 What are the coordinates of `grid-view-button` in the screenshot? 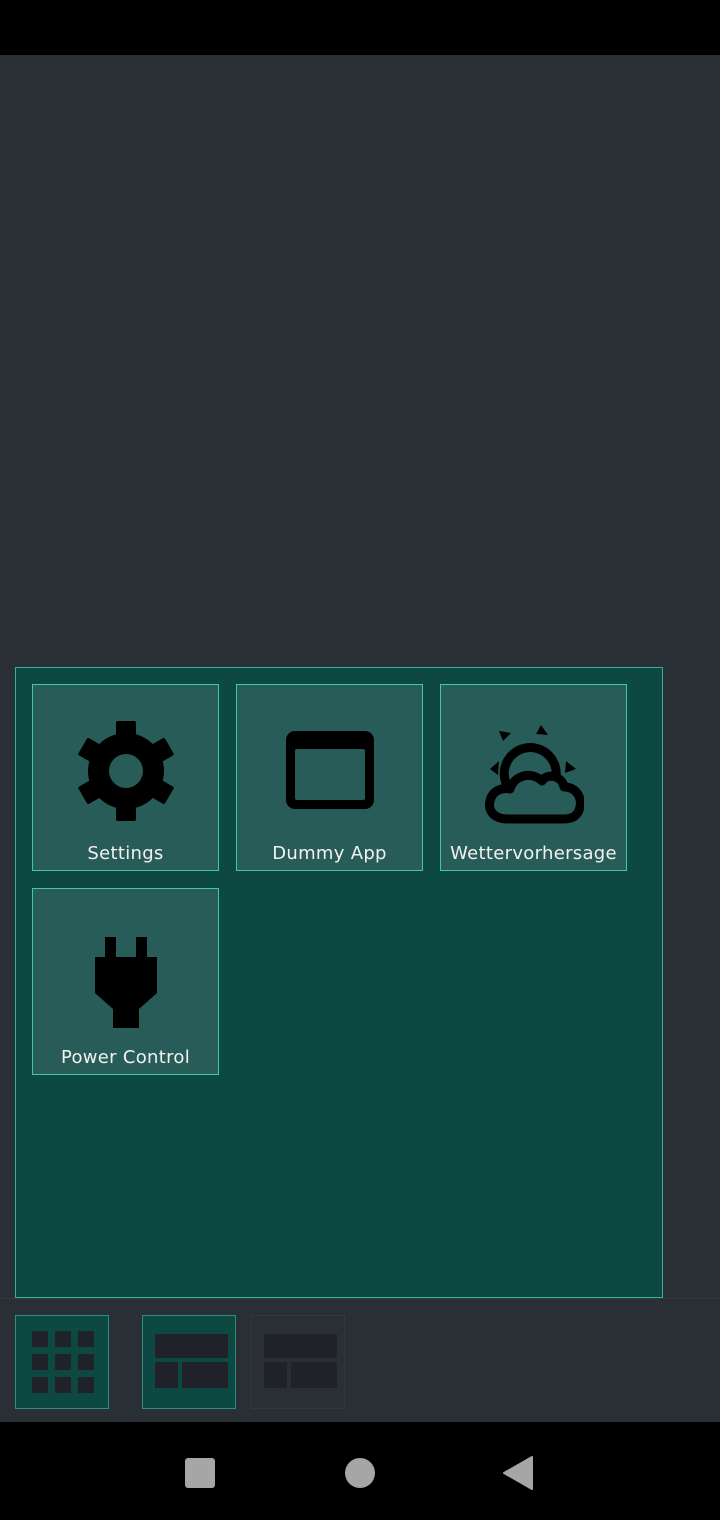 It's located at (62, 1362).